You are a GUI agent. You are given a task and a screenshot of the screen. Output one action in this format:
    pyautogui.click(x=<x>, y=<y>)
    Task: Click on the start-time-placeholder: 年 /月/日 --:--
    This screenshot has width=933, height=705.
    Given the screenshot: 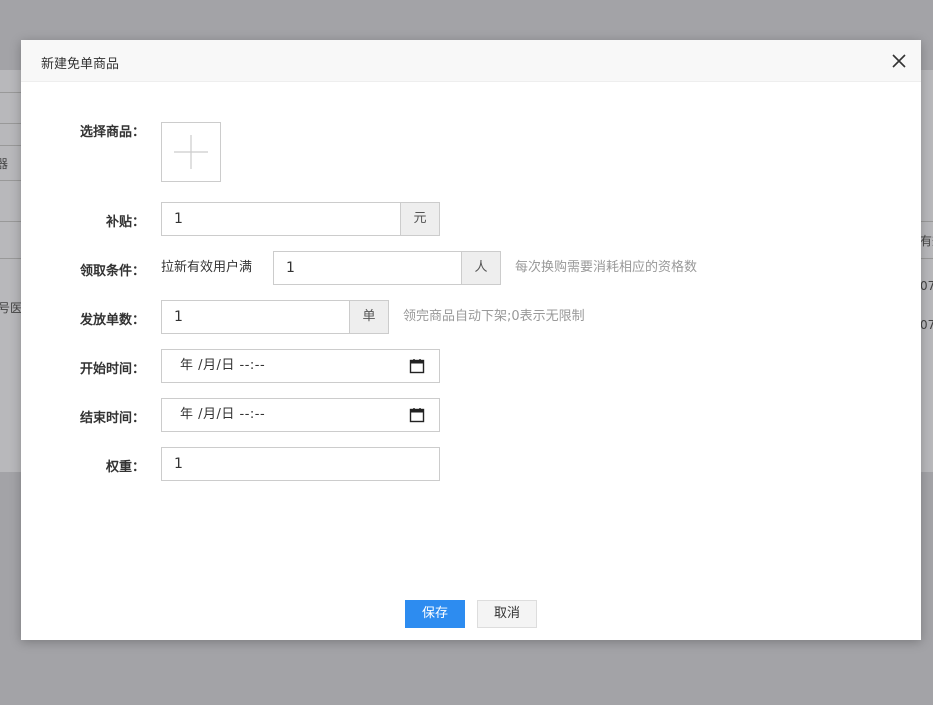 What is the action you would take?
    pyautogui.click(x=223, y=365)
    